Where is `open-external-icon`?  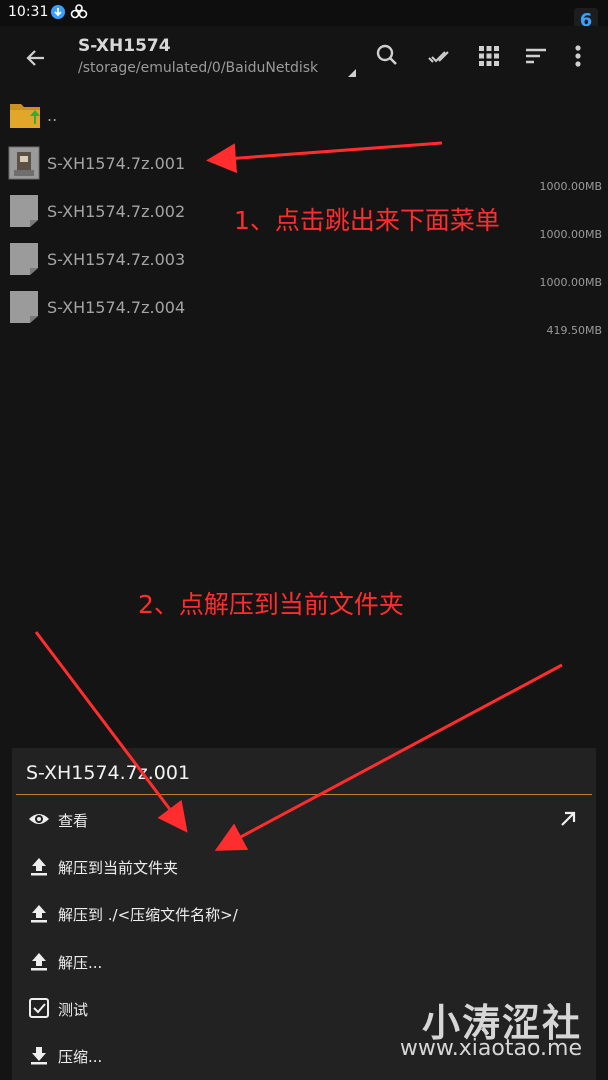
open-external-icon is located at coordinates (568, 819).